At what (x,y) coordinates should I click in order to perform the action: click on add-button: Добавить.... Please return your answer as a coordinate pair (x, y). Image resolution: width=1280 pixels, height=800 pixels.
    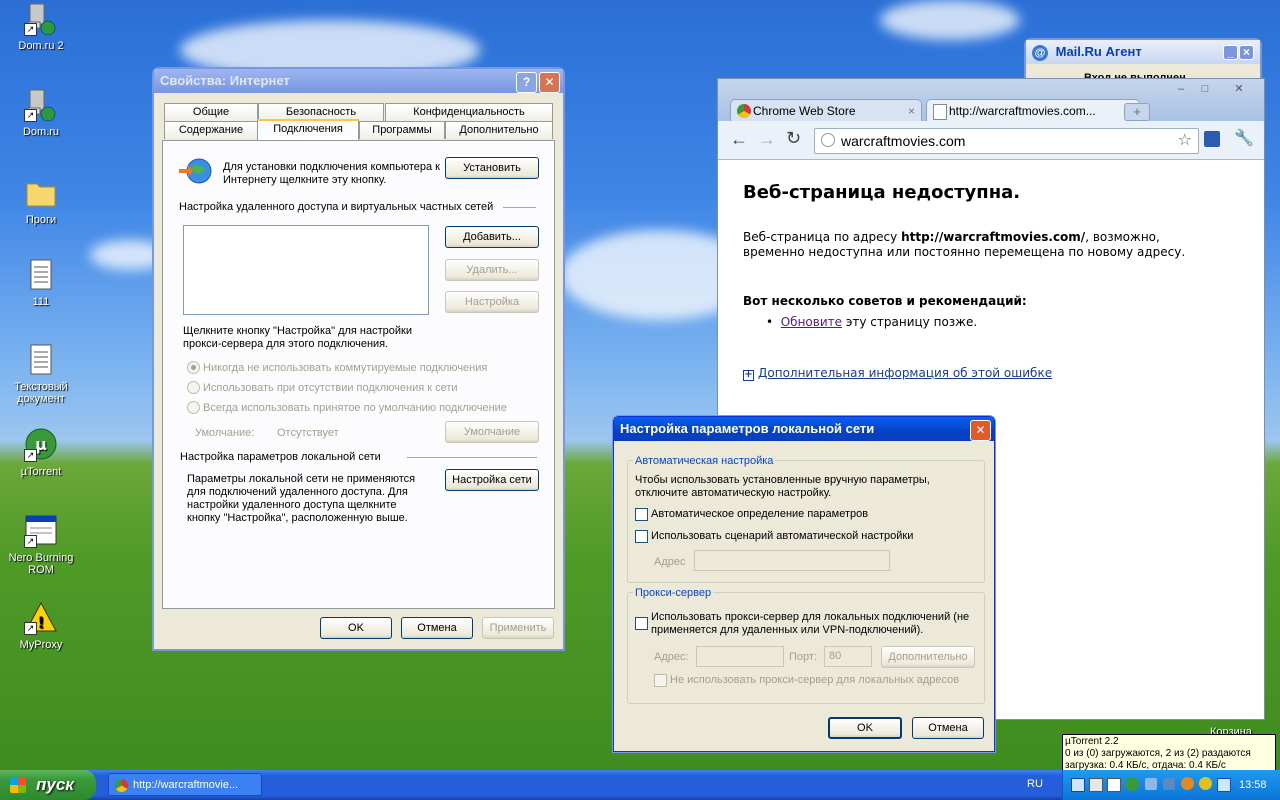
    Looking at the image, I should click on (492, 237).